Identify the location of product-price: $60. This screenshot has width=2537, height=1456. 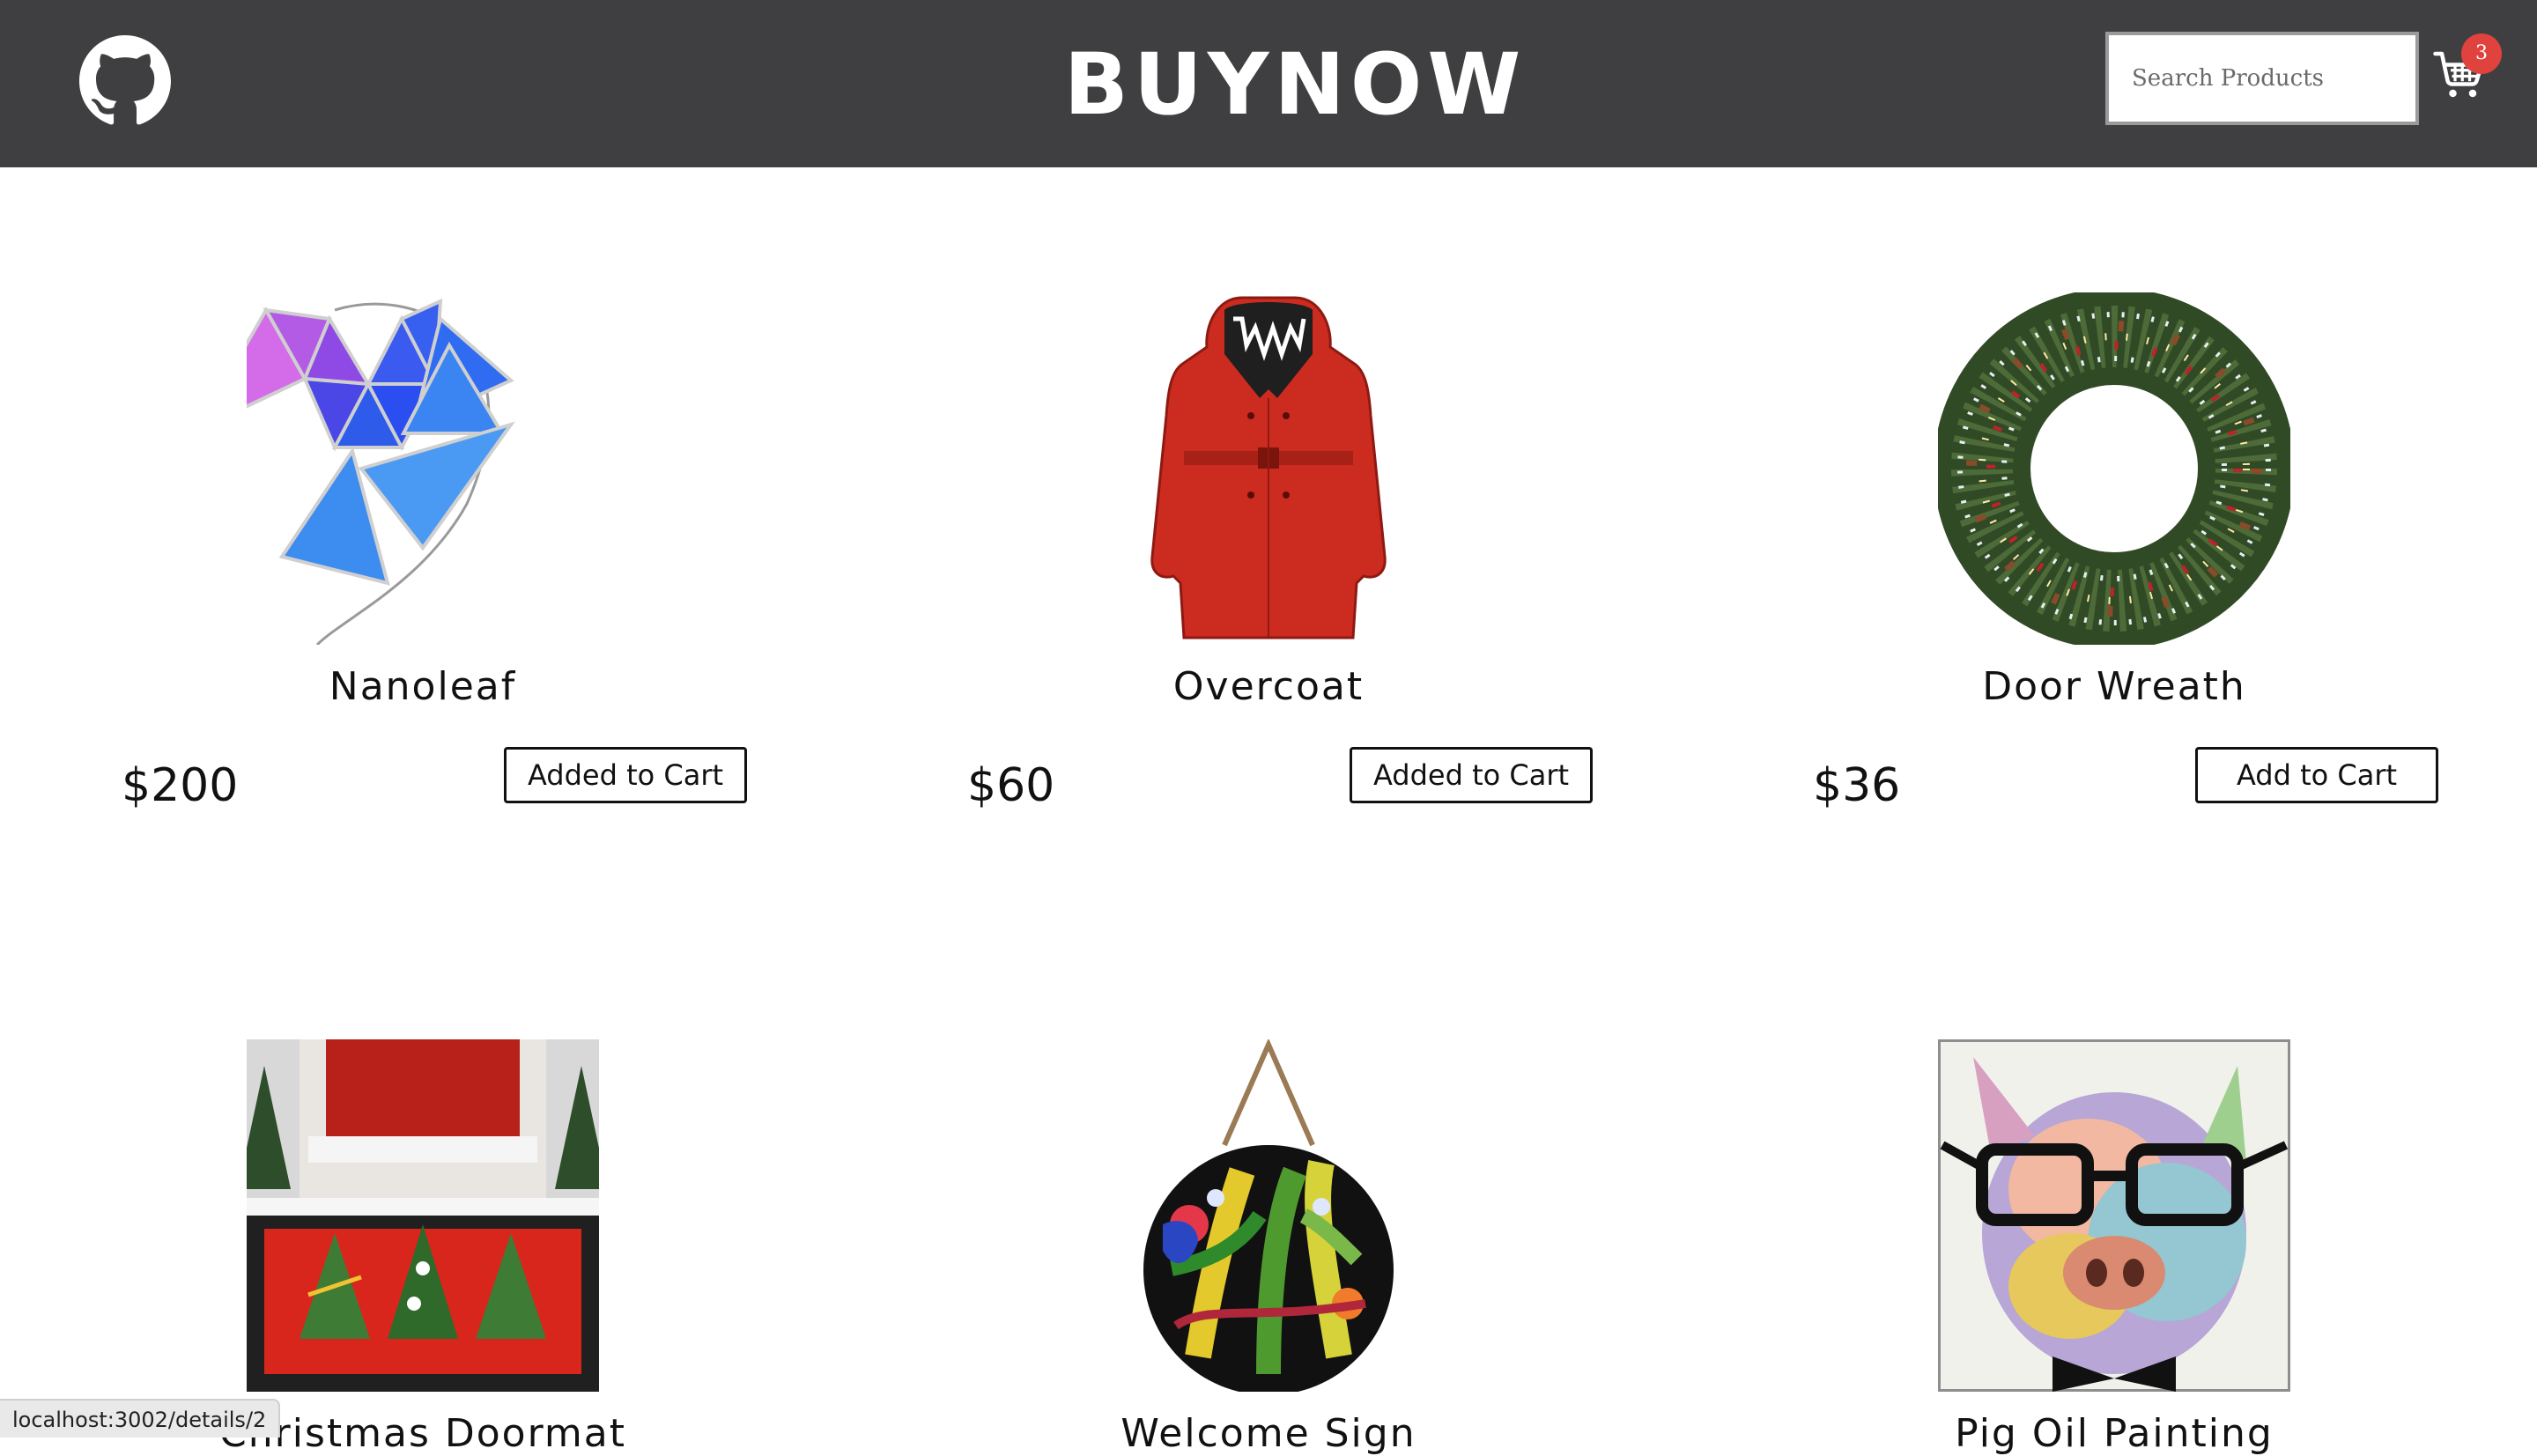
(1011, 785).